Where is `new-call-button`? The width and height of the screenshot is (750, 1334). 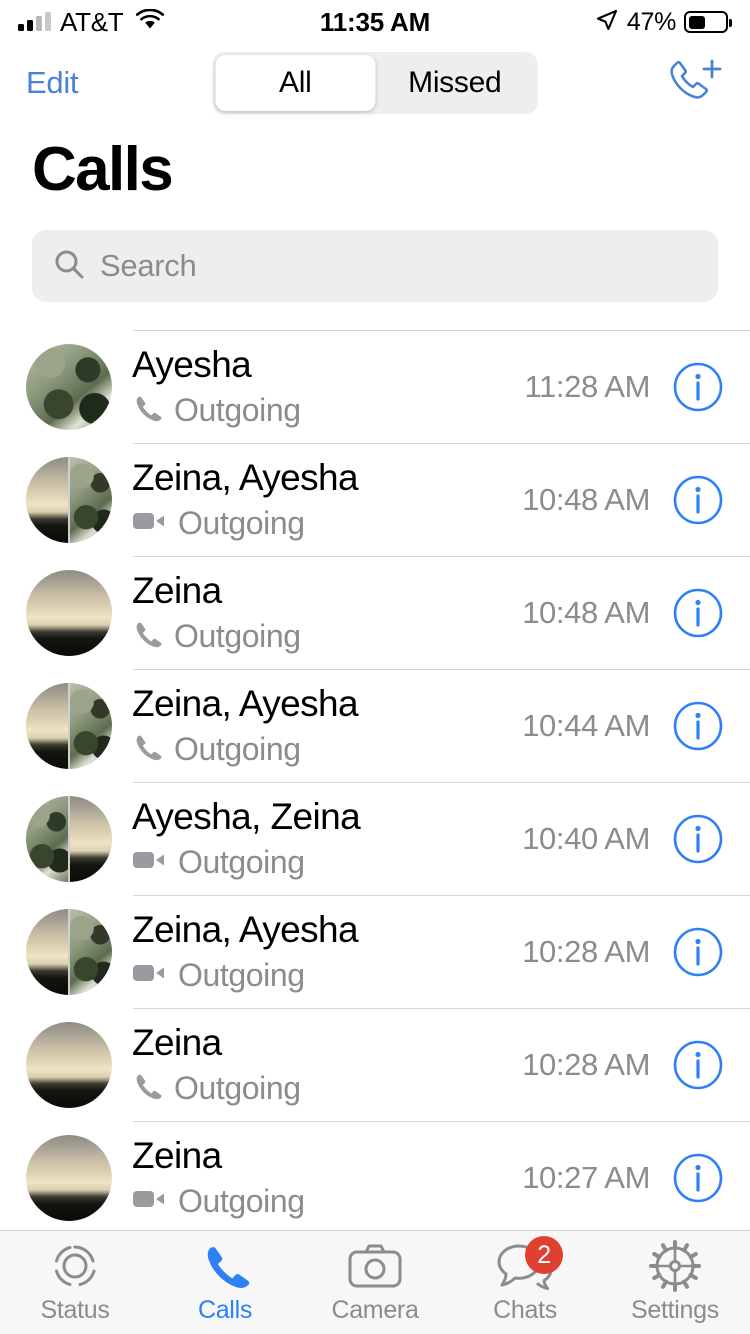
new-call-button is located at coordinates (693, 83).